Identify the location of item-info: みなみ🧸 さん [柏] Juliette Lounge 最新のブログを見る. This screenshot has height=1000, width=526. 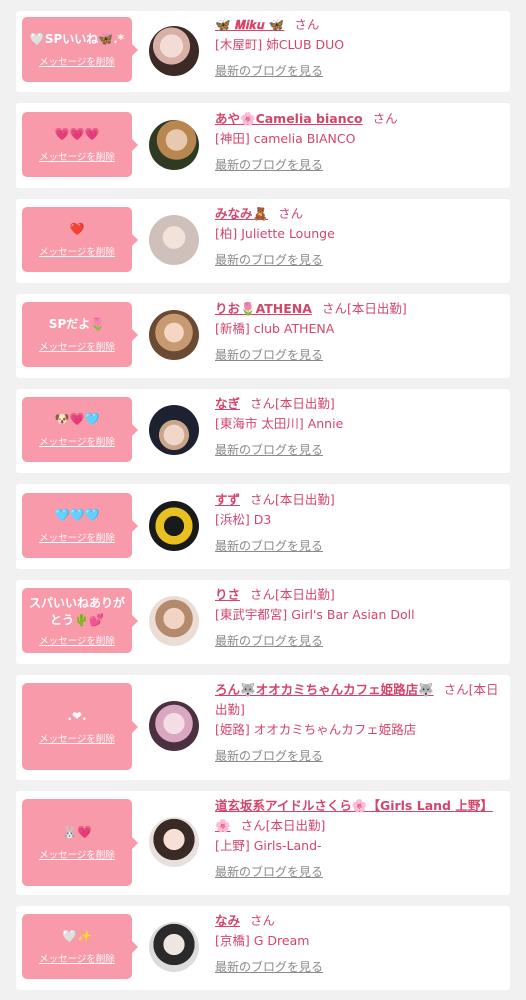
(357, 237).